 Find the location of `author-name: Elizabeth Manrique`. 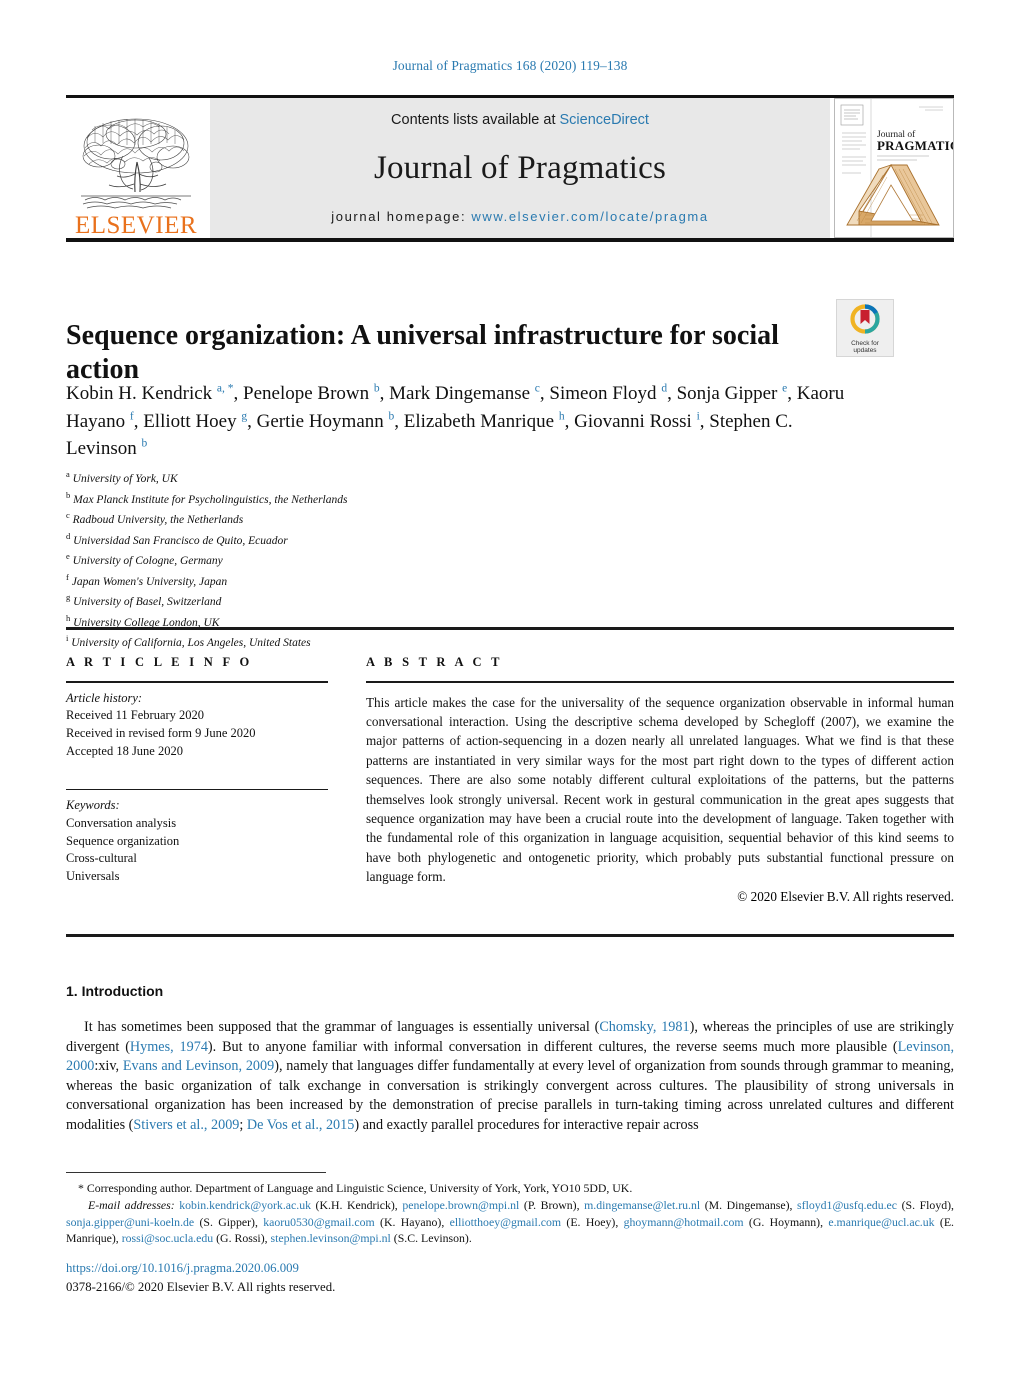

author-name: Elizabeth Manrique is located at coordinates (481, 421).